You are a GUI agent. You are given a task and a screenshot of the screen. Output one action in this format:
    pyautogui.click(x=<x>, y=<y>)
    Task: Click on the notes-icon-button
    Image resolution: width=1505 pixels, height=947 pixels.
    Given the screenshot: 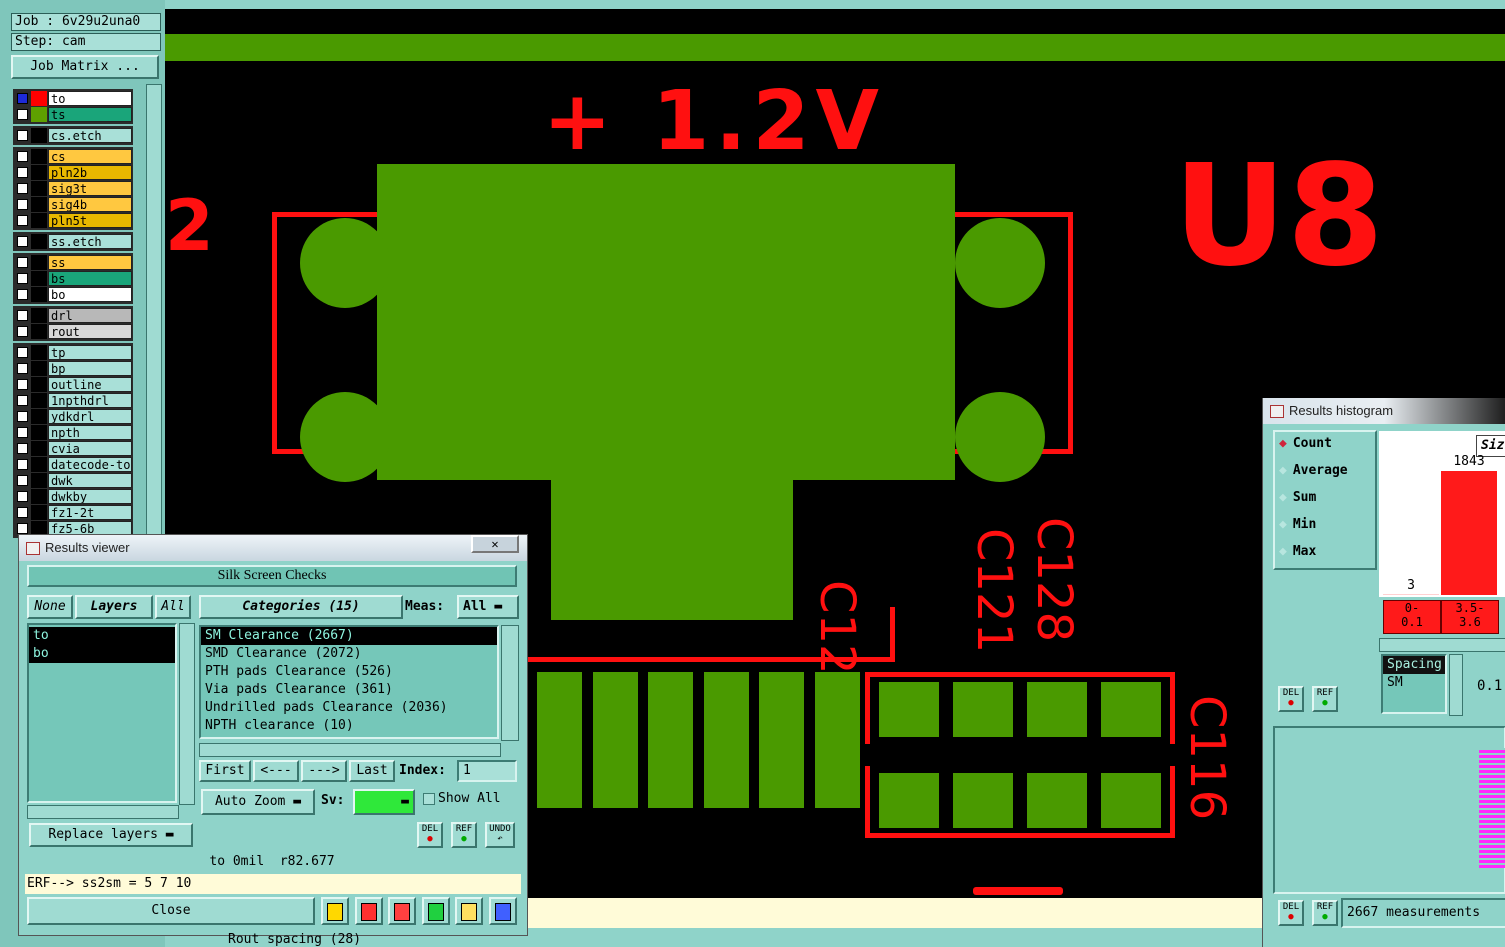 What is the action you would take?
    pyautogui.click(x=469, y=911)
    